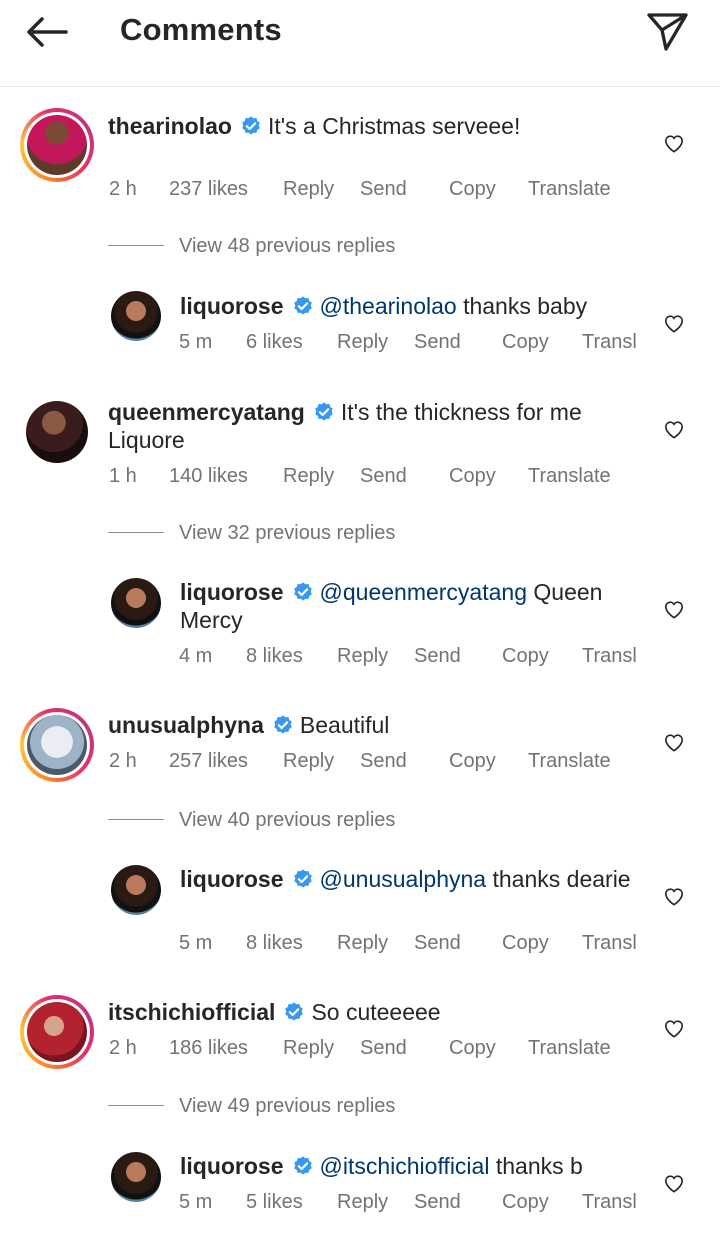  Describe the element at coordinates (186, 725) in the screenshot. I see `comment-username: unusualphyna` at that location.